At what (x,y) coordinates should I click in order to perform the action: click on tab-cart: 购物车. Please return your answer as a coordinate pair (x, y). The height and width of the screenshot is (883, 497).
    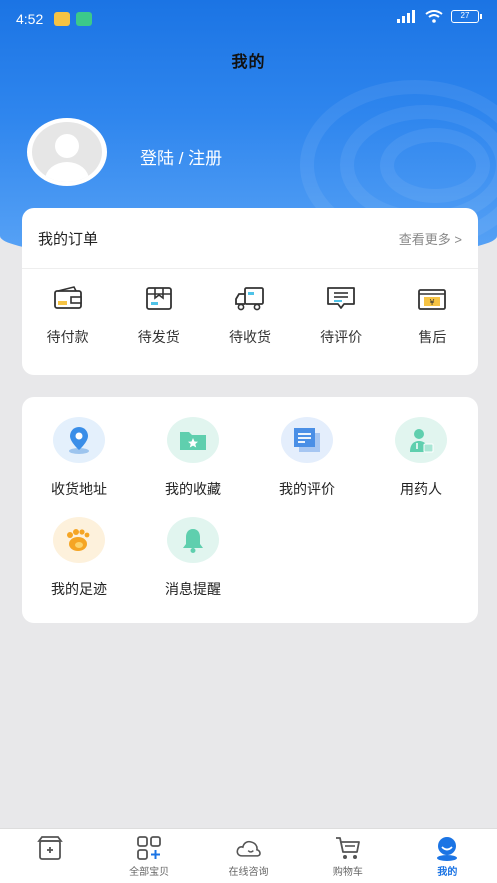
    Looking at the image, I should click on (347, 856).